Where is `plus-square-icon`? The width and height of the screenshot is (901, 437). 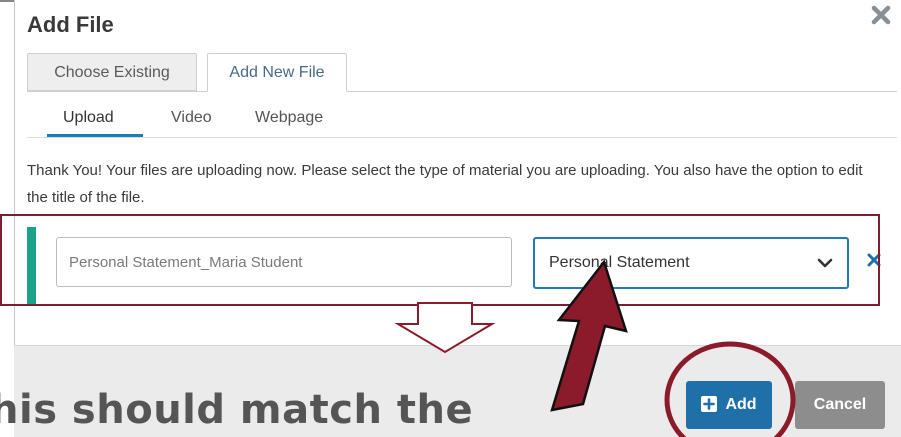 plus-square-icon is located at coordinates (709, 404).